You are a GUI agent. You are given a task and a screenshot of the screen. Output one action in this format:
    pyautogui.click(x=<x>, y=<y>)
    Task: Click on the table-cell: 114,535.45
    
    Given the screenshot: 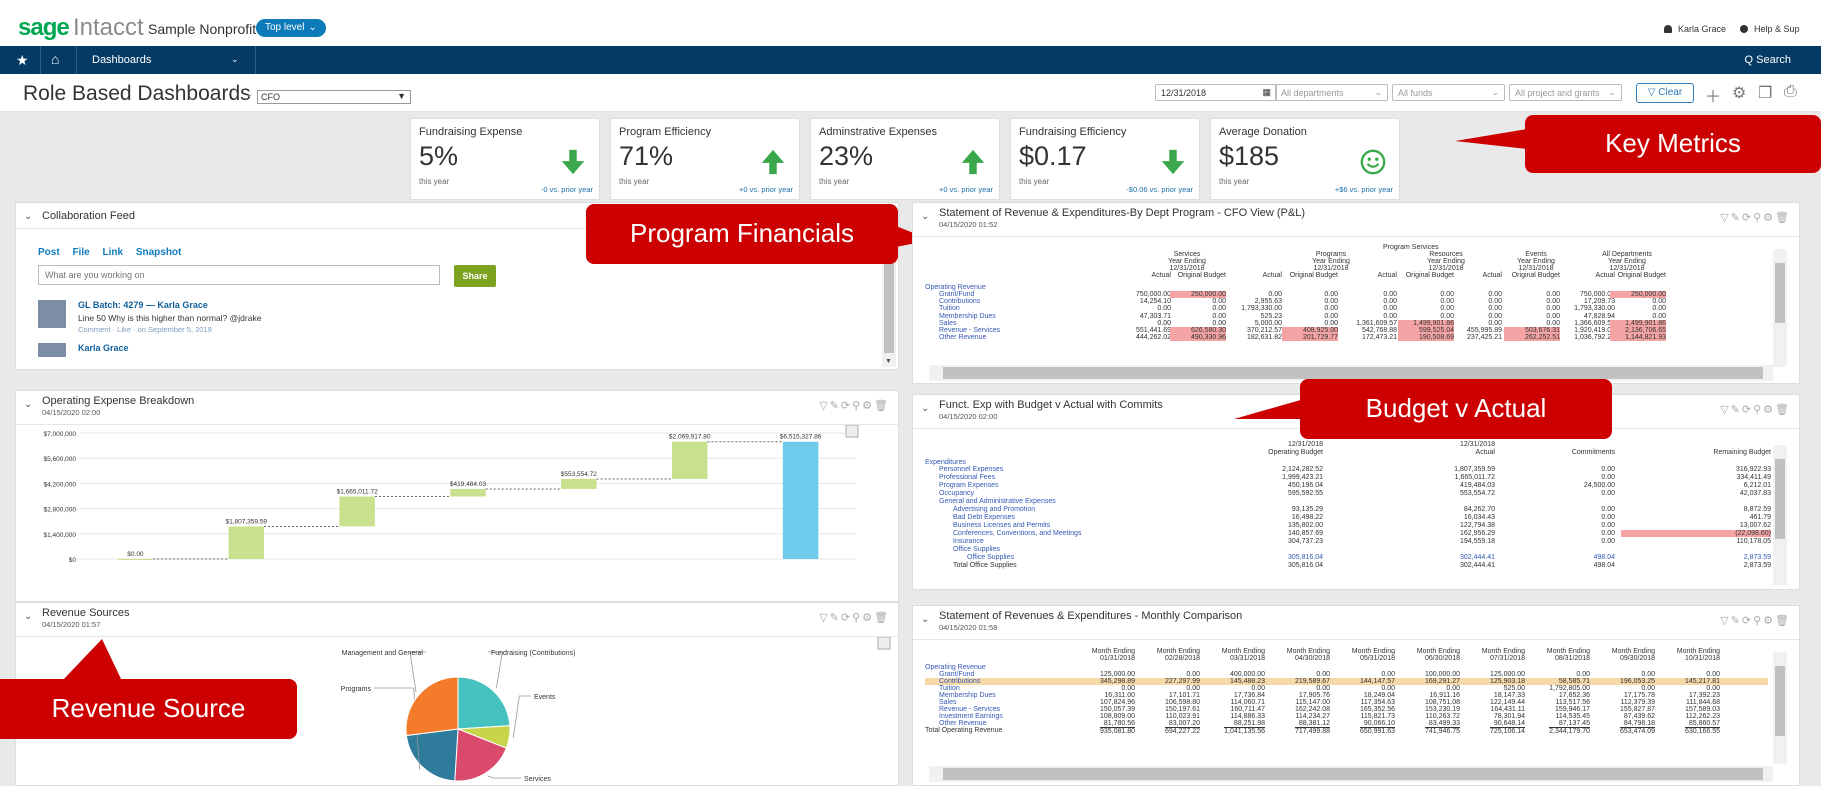 What is the action you would take?
    pyautogui.click(x=1572, y=716)
    